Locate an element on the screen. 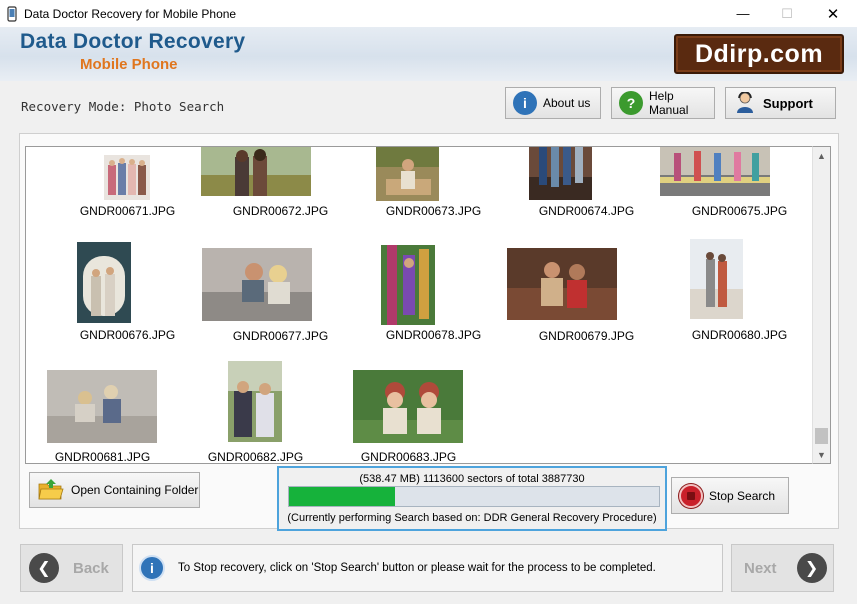  about-us-label: About us is located at coordinates (567, 103).